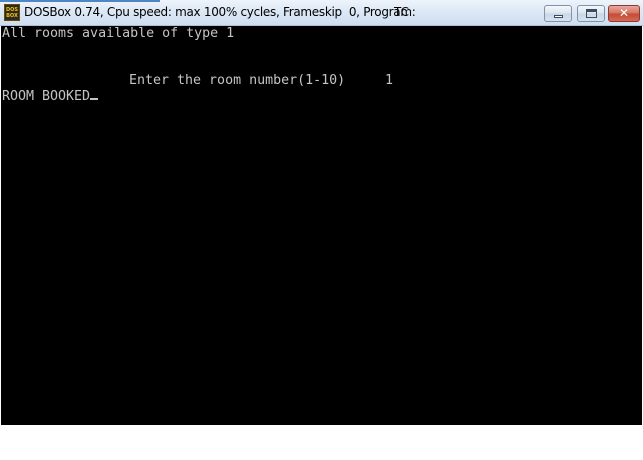 The image size is (643, 460). What do you see at coordinates (402, 12) in the screenshot?
I see `window-title-program: TC` at bounding box center [402, 12].